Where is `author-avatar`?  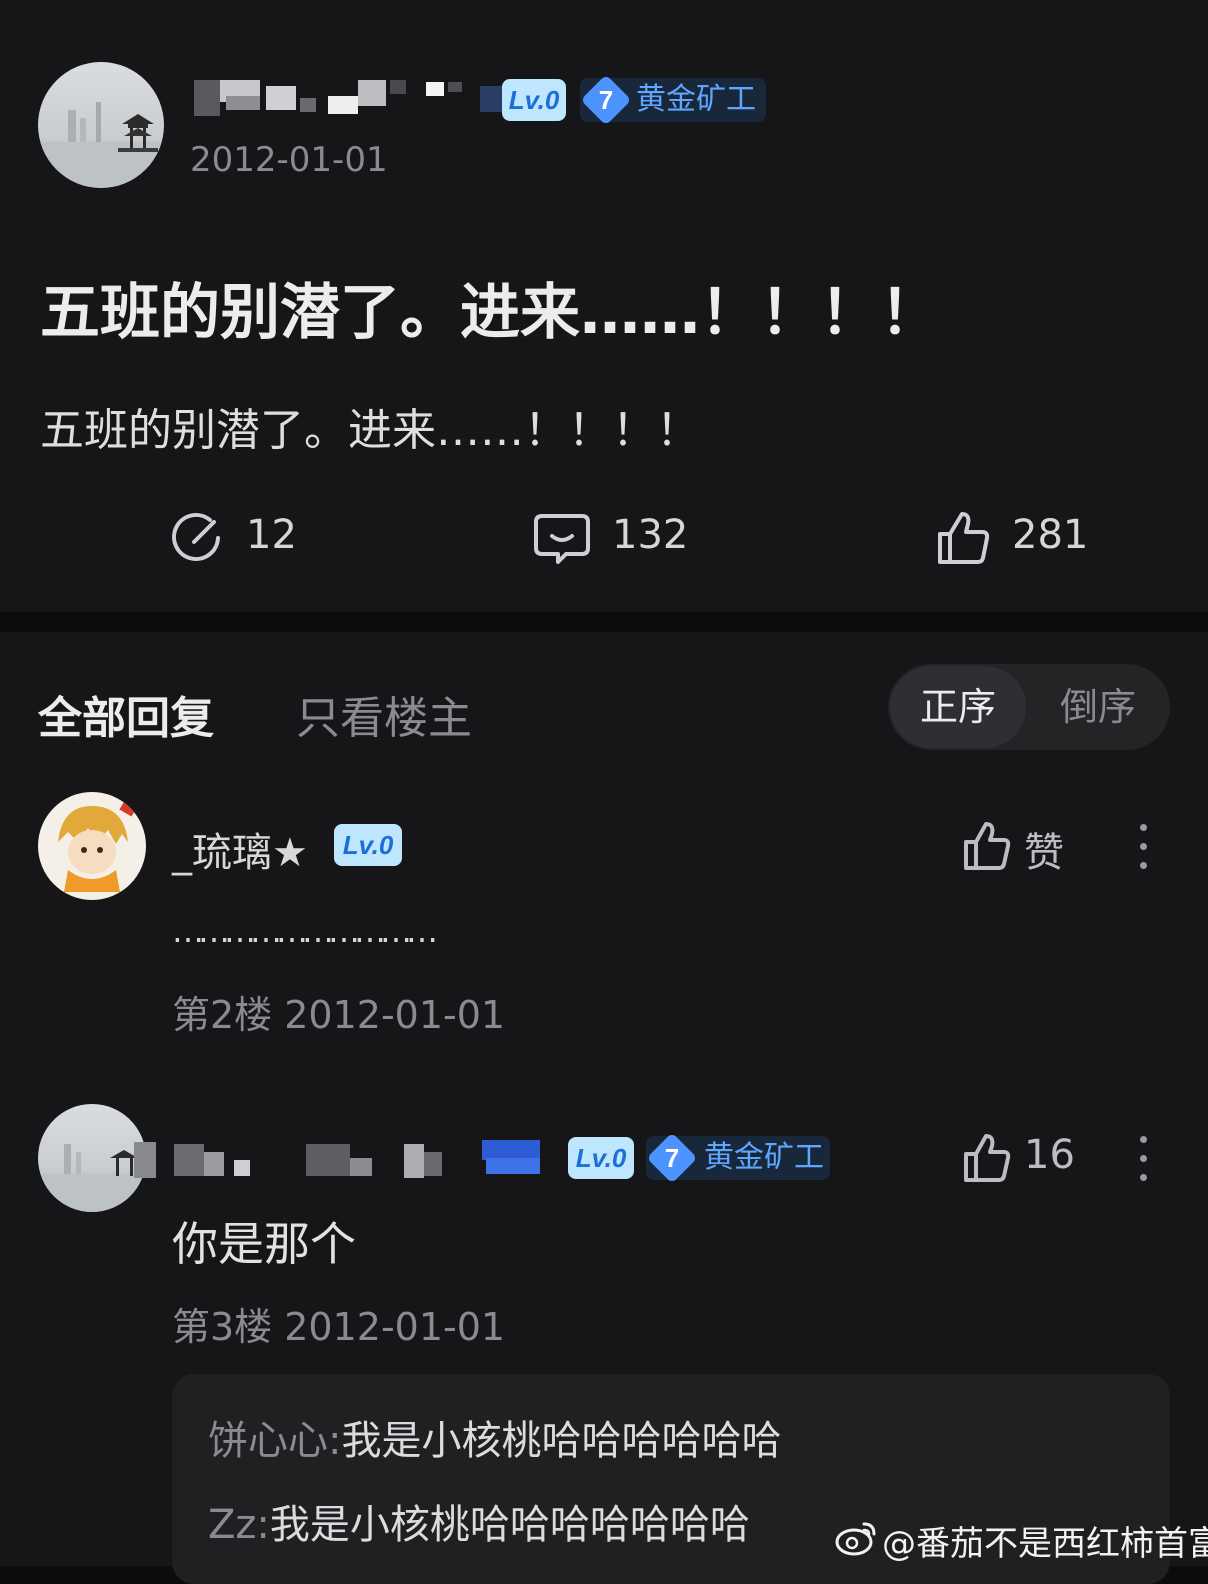 author-avatar is located at coordinates (101, 125).